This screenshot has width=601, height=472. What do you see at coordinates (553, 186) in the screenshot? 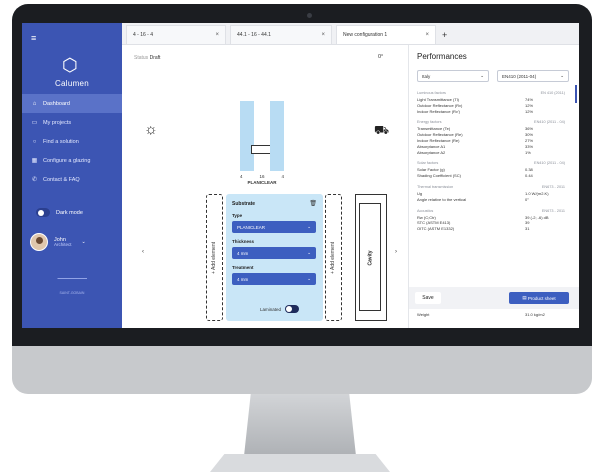
I see `section-std: EN673 - 2011` at bounding box center [553, 186].